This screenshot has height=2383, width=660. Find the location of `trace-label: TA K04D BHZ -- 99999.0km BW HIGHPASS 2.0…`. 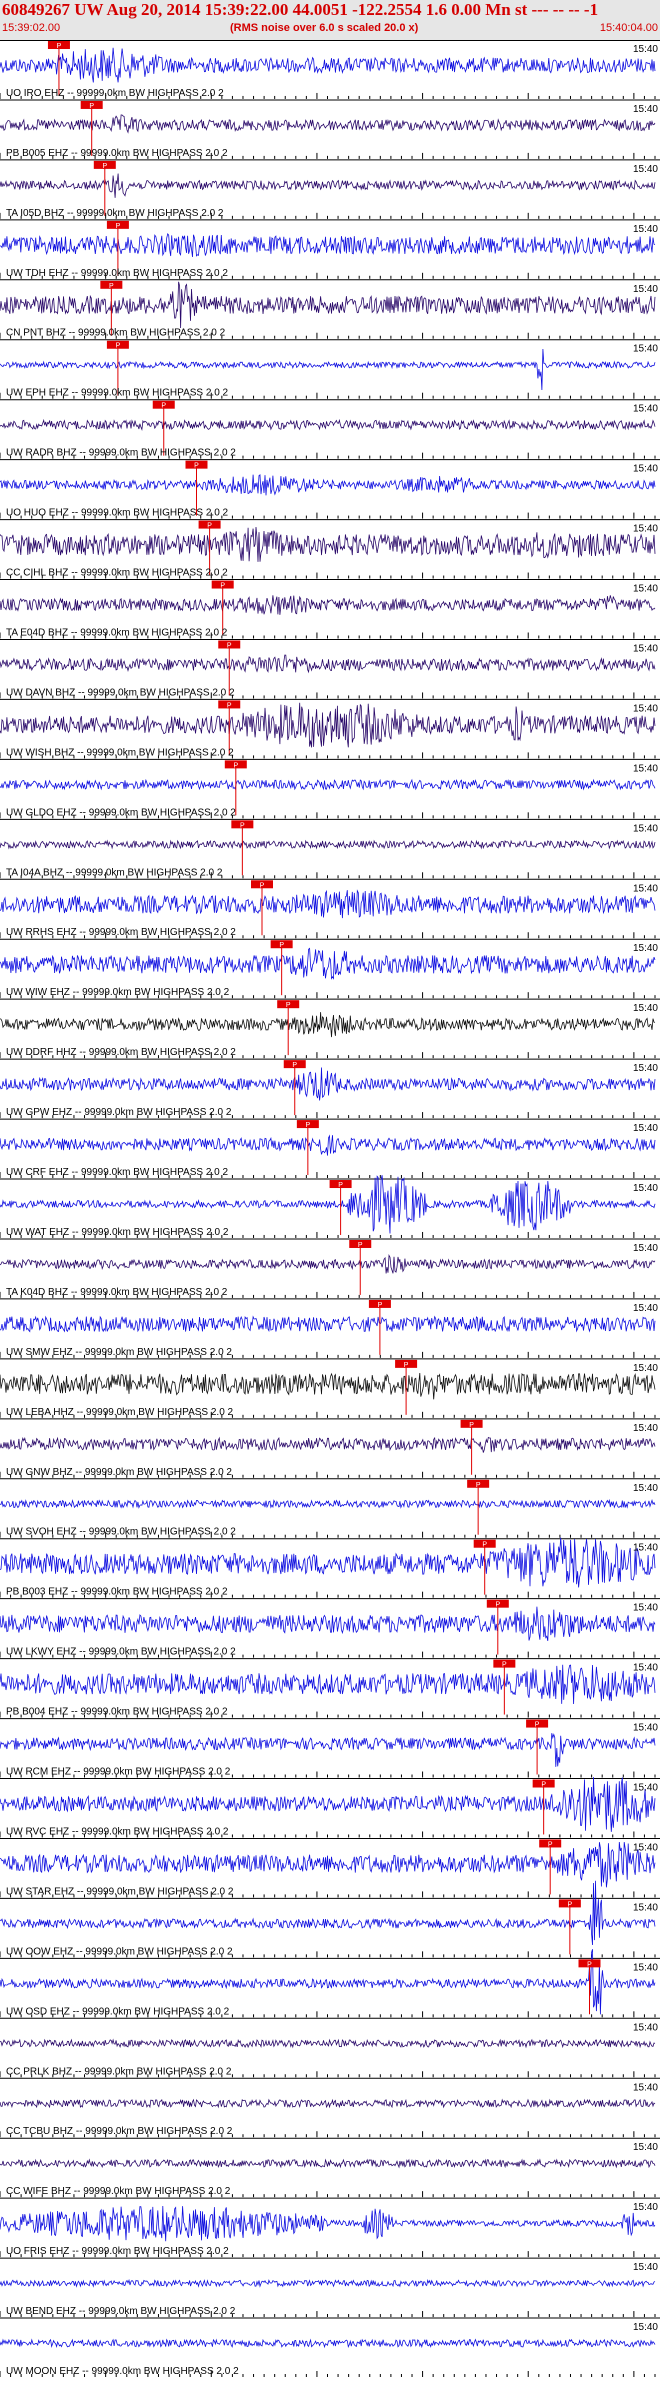

trace-label: TA K04D BHZ -- 99999.0km BW HIGHPASS 2.0… is located at coordinates (117, 1292).